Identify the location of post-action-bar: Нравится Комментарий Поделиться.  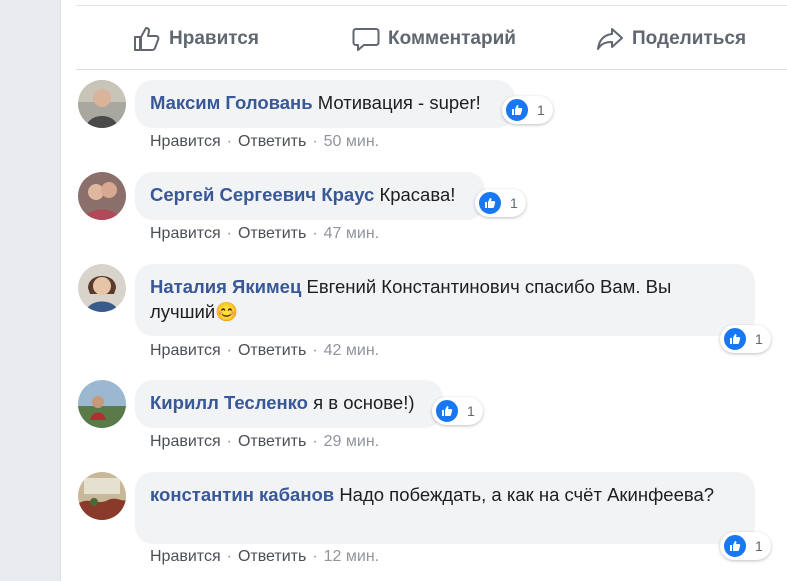
(431, 37).